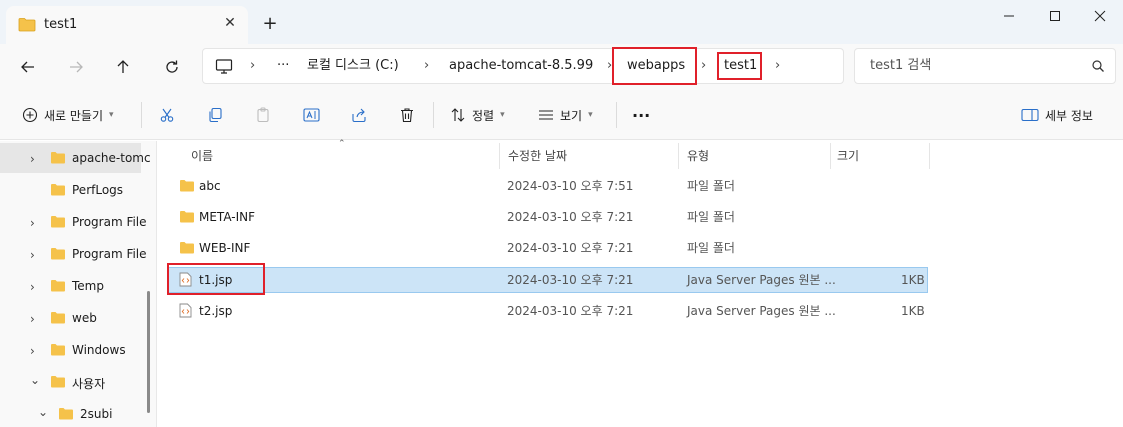  Describe the element at coordinates (172, 67) in the screenshot. I see `refresh-button` at that location.